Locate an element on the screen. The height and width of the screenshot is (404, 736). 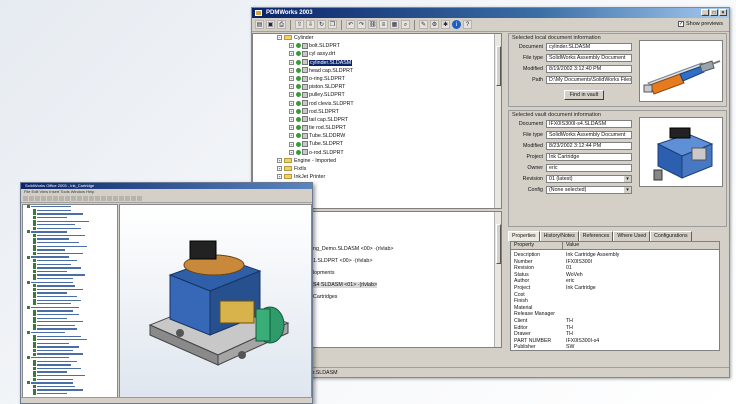
link-icon: ⛓ is located at coordinates (372, 24).